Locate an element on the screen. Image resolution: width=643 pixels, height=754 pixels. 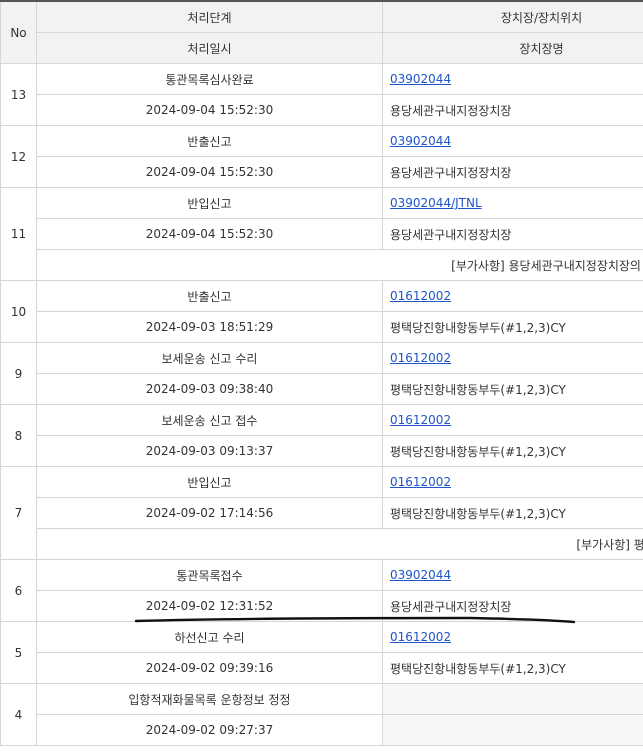
table-row-note: [부가사항] 평택당진항내 is located at coordinates (322, 544).